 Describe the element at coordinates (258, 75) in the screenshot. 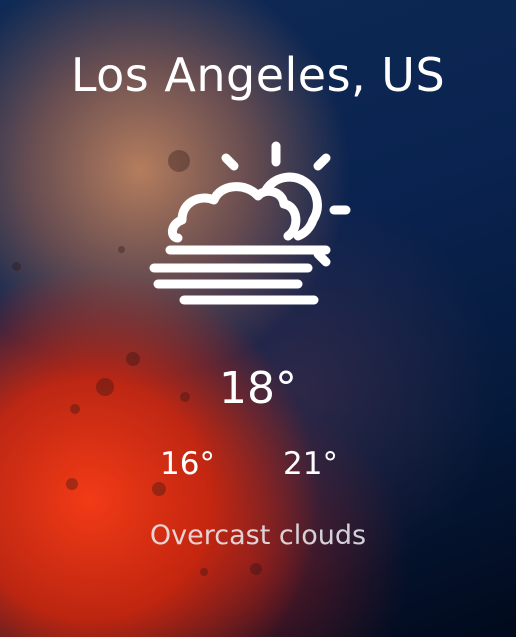

I see `location-title: Los Angeles, US` at that location.